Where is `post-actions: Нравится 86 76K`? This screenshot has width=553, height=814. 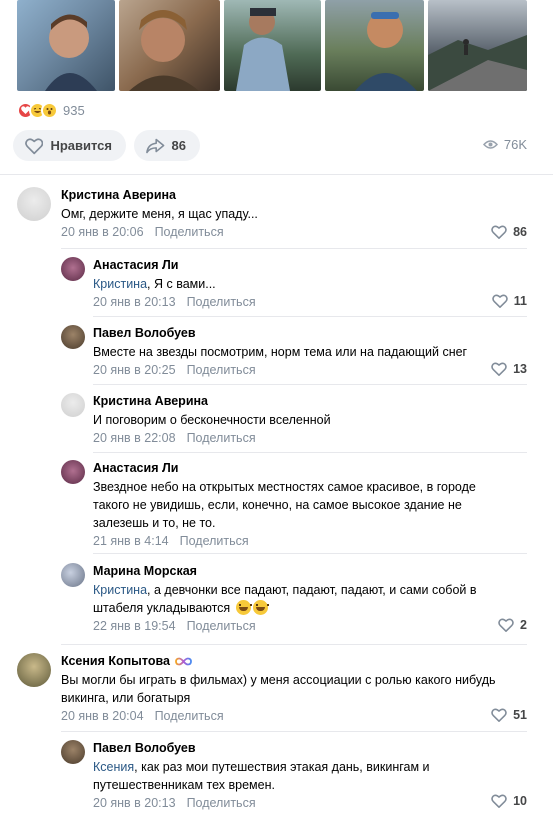
post-actions: Нравится 86 76K is located at coordinates (270, 145).